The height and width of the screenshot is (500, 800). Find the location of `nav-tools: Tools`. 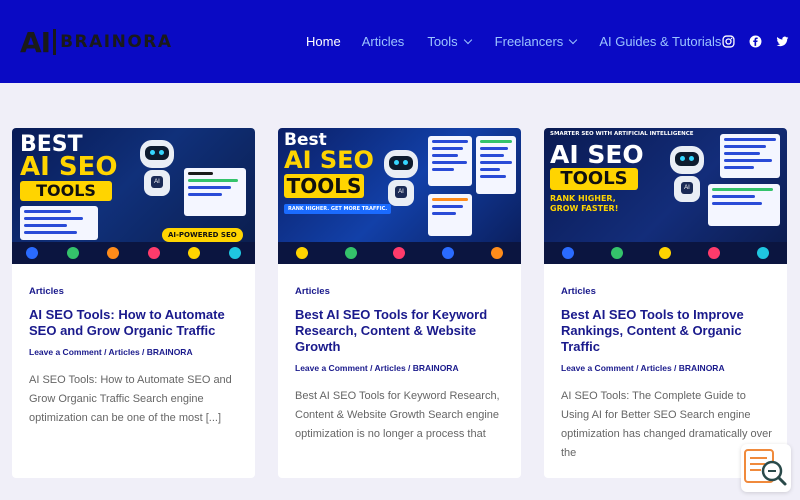

nav-tools: Tools is located at coordinates (449, 41).